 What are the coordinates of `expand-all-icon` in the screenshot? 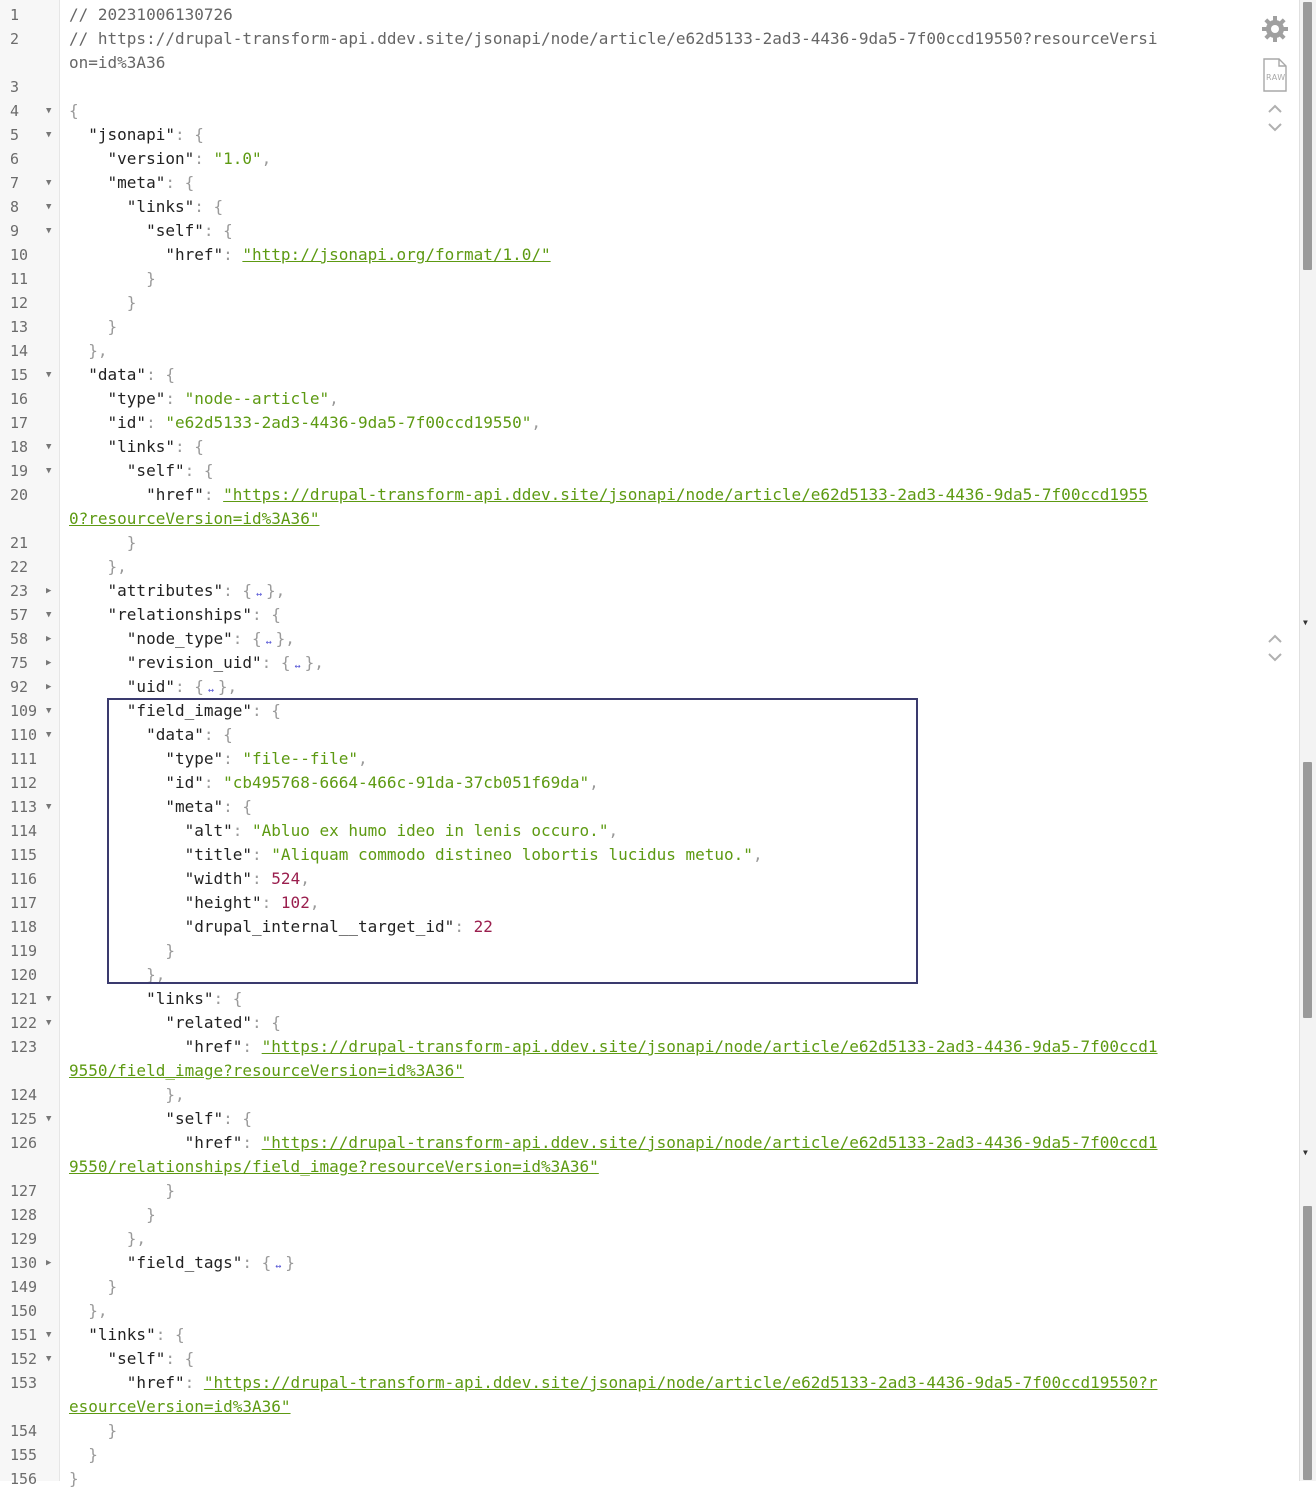 It's located at (1275, 649).